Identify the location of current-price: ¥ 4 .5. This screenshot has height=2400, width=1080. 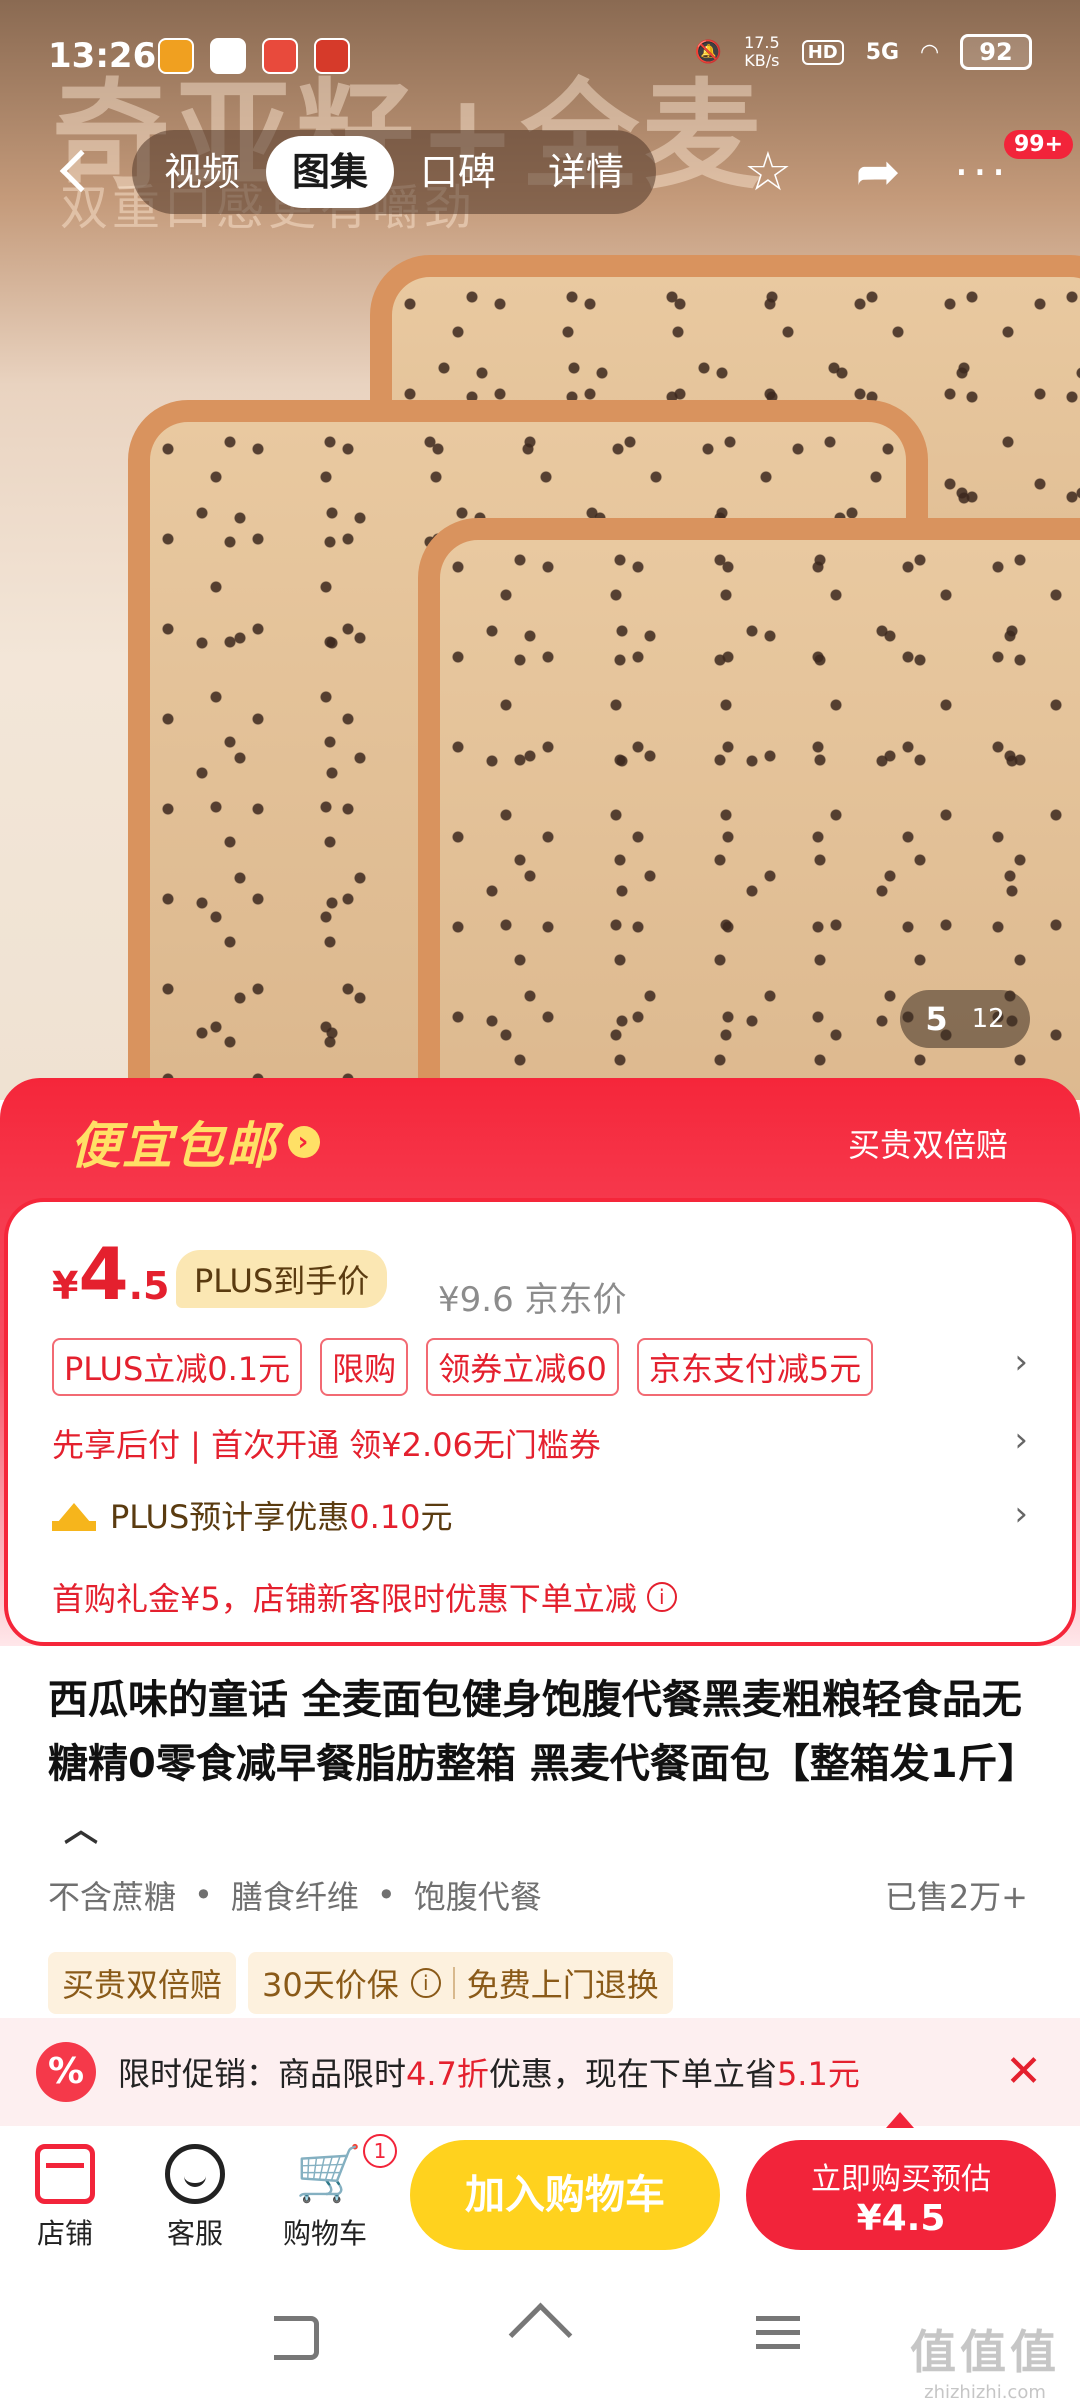
(110, 1274).